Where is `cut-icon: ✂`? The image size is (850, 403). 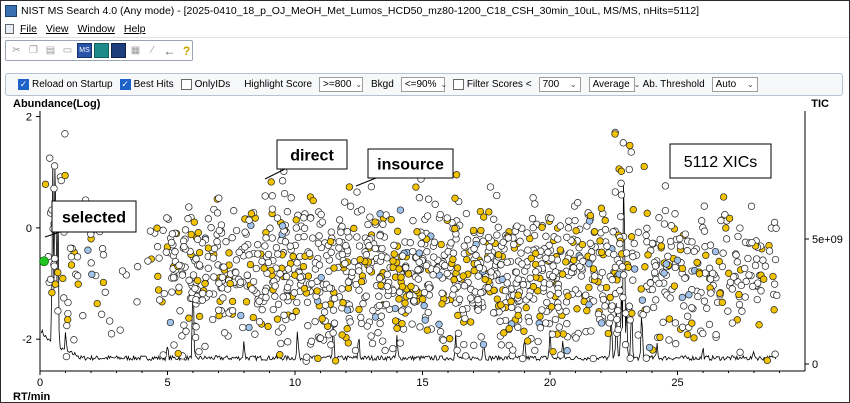
cut-icon: ✂ is located at coordinates (16, 50).